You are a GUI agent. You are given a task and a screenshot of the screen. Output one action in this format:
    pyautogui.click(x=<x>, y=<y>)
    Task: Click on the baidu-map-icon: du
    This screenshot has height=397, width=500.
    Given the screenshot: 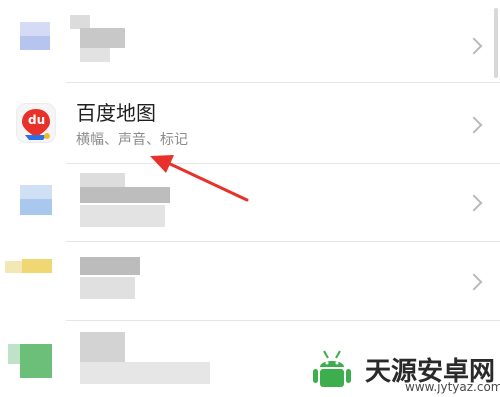 What is the action you would take?
    pyautogui.click(x=36, y=123)
    